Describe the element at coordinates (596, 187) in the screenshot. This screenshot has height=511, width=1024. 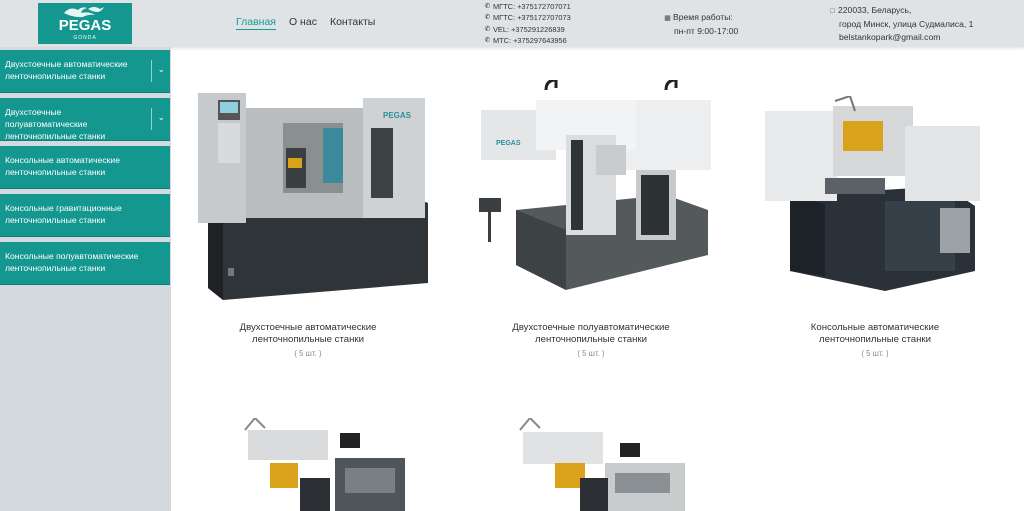
I see `product-image-double-semiauto: PEGAS` at that location.